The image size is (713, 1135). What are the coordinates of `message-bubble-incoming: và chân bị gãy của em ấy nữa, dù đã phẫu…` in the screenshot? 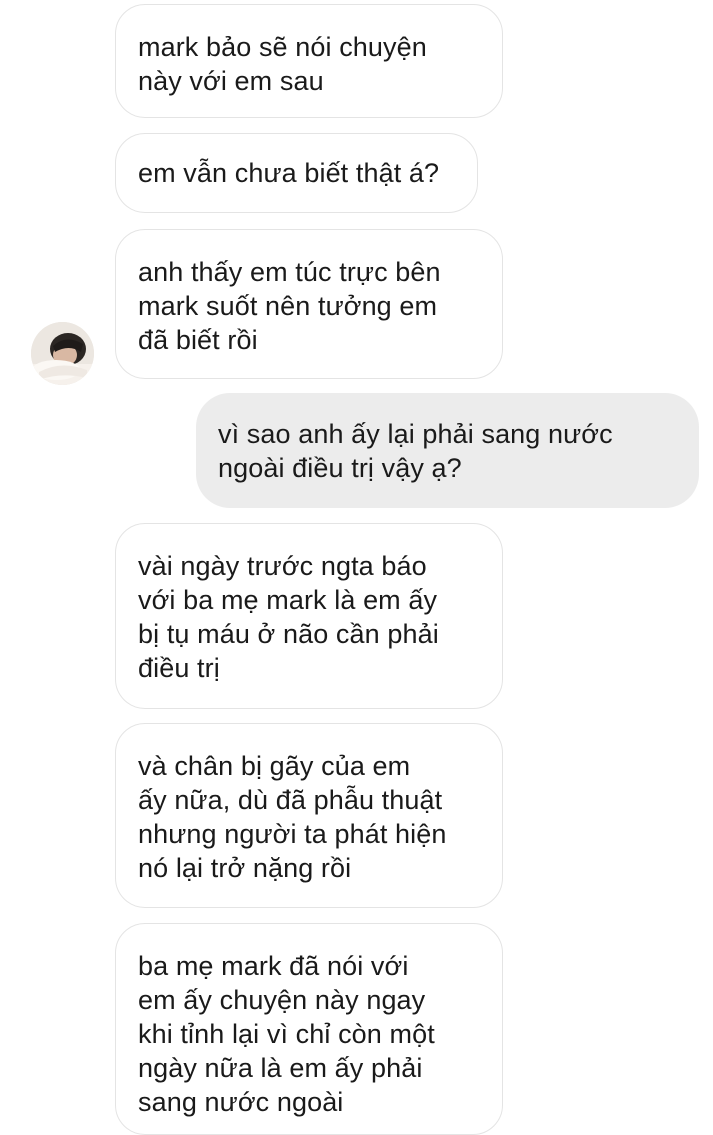 It's located at (309, 815).